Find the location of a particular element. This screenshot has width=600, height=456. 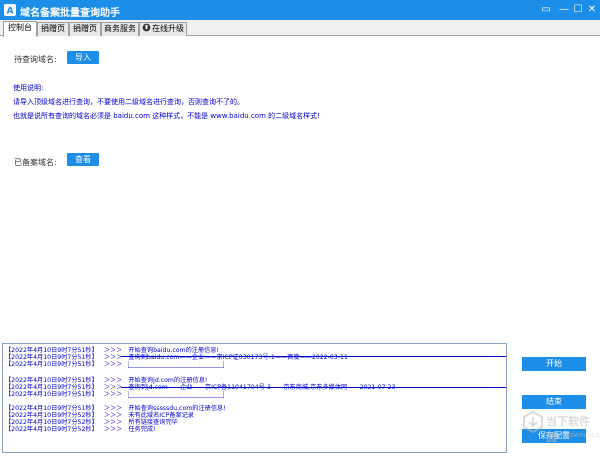

tab-business: 商务服务 is located at coordinates (120, 29).